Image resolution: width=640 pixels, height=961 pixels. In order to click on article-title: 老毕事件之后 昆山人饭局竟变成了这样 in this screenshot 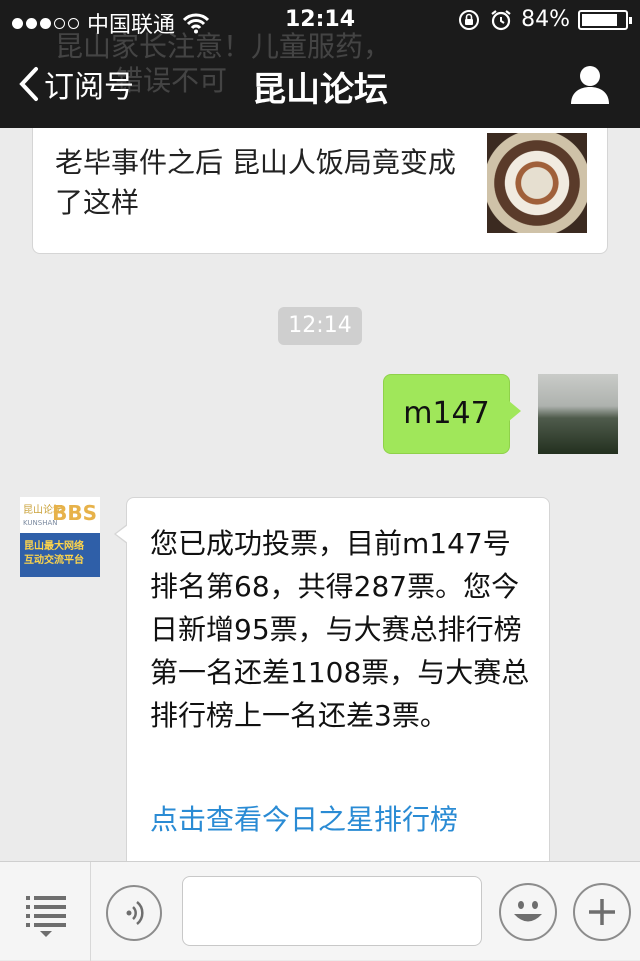, I will do `click(255, 182)`.